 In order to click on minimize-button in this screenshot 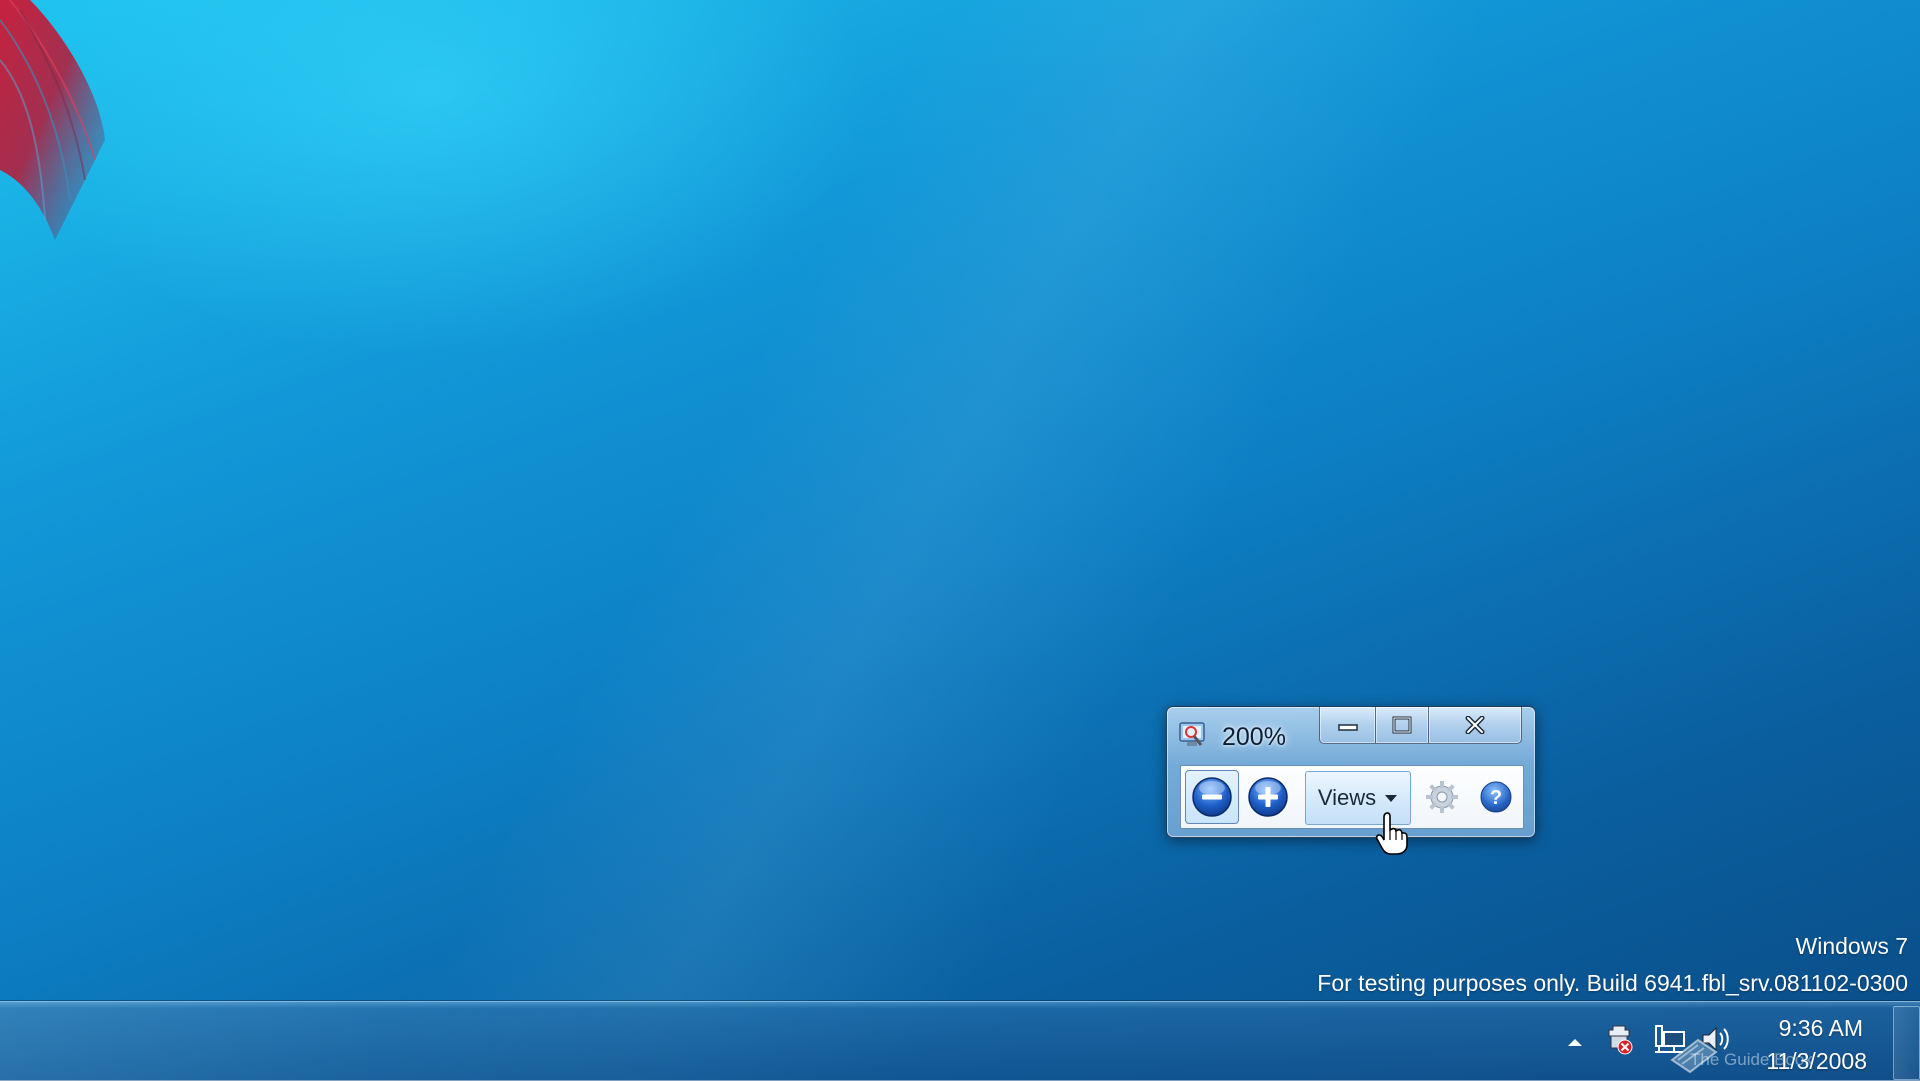, I will do `click(1347, 725)`.